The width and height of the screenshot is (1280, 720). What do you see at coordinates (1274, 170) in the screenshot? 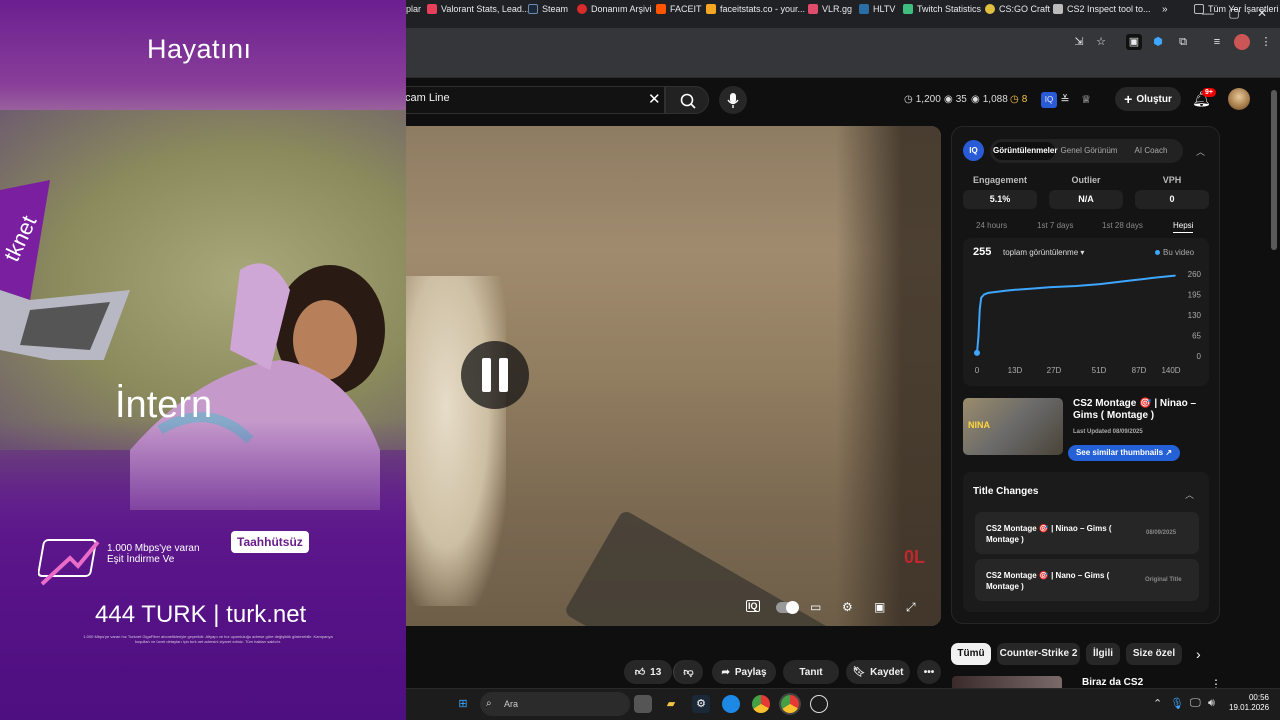
I see `page-scrollbar` at bounding box center [1274, 170].